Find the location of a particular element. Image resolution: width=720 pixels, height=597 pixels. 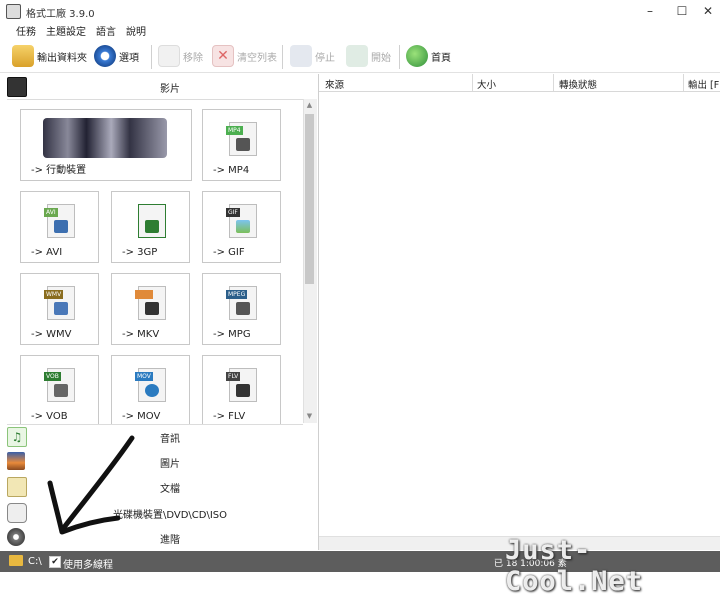

tile-label: -> 3GP is located at coordinates (140, 252).